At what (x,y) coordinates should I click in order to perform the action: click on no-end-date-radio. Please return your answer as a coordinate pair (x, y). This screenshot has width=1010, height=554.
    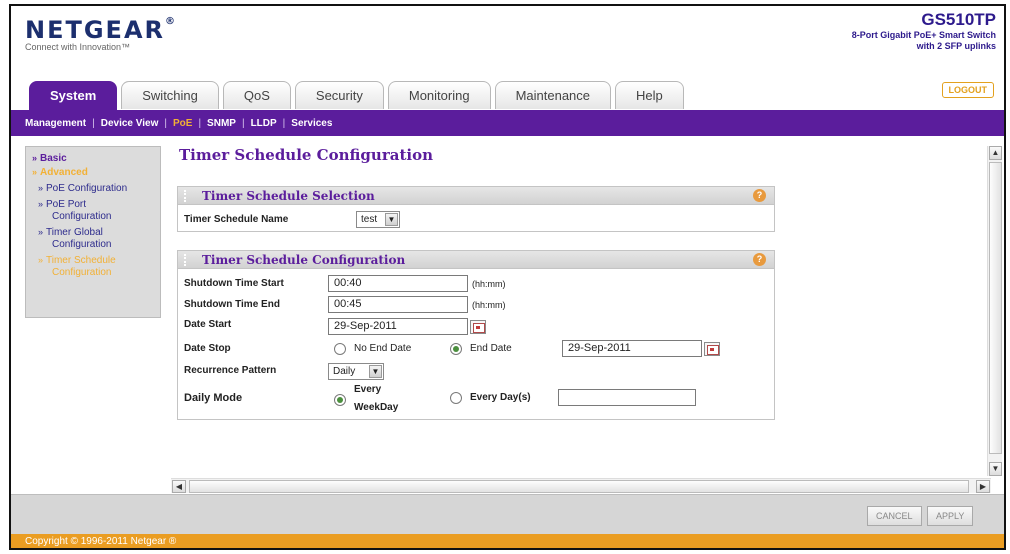
    Looking at the image, I should click on (340, 349).